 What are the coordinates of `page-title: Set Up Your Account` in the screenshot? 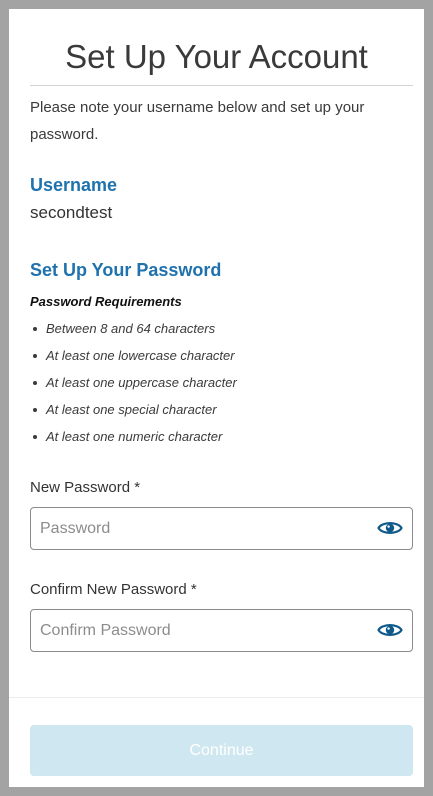 It's located at (216, 56).